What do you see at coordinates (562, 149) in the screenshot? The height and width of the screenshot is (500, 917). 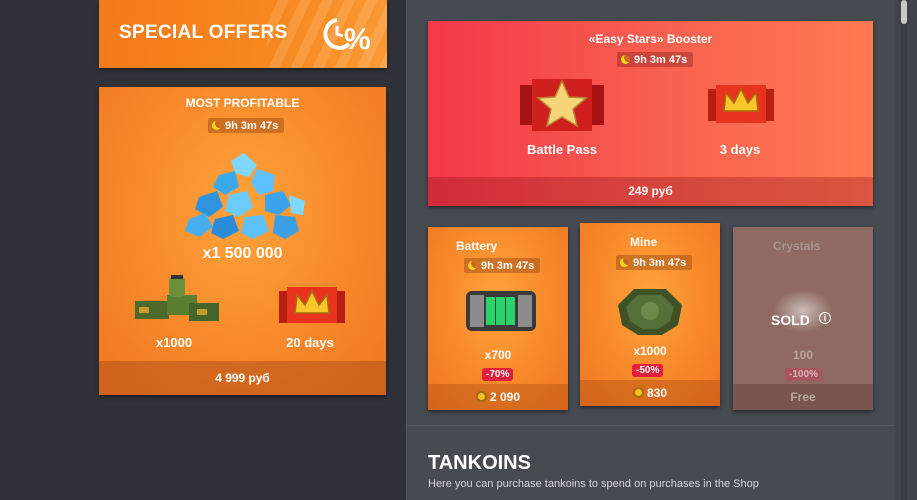 I see `battle-pass-label: Battle Pass` at bounding box center [562, 149].